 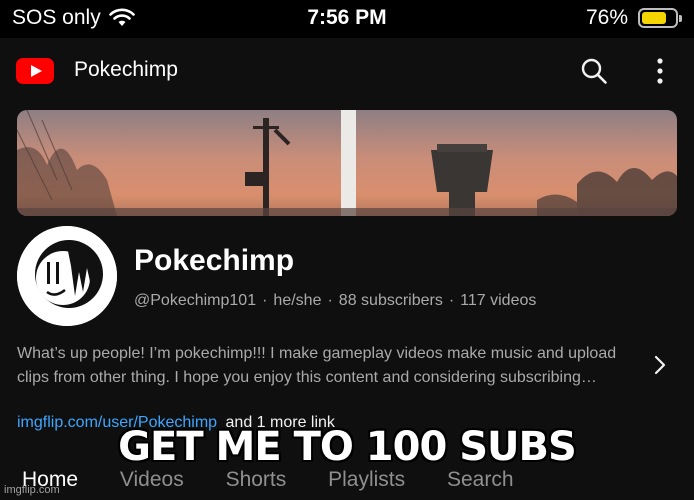 I want to click on avatar-image, so click(x=67, y=276).